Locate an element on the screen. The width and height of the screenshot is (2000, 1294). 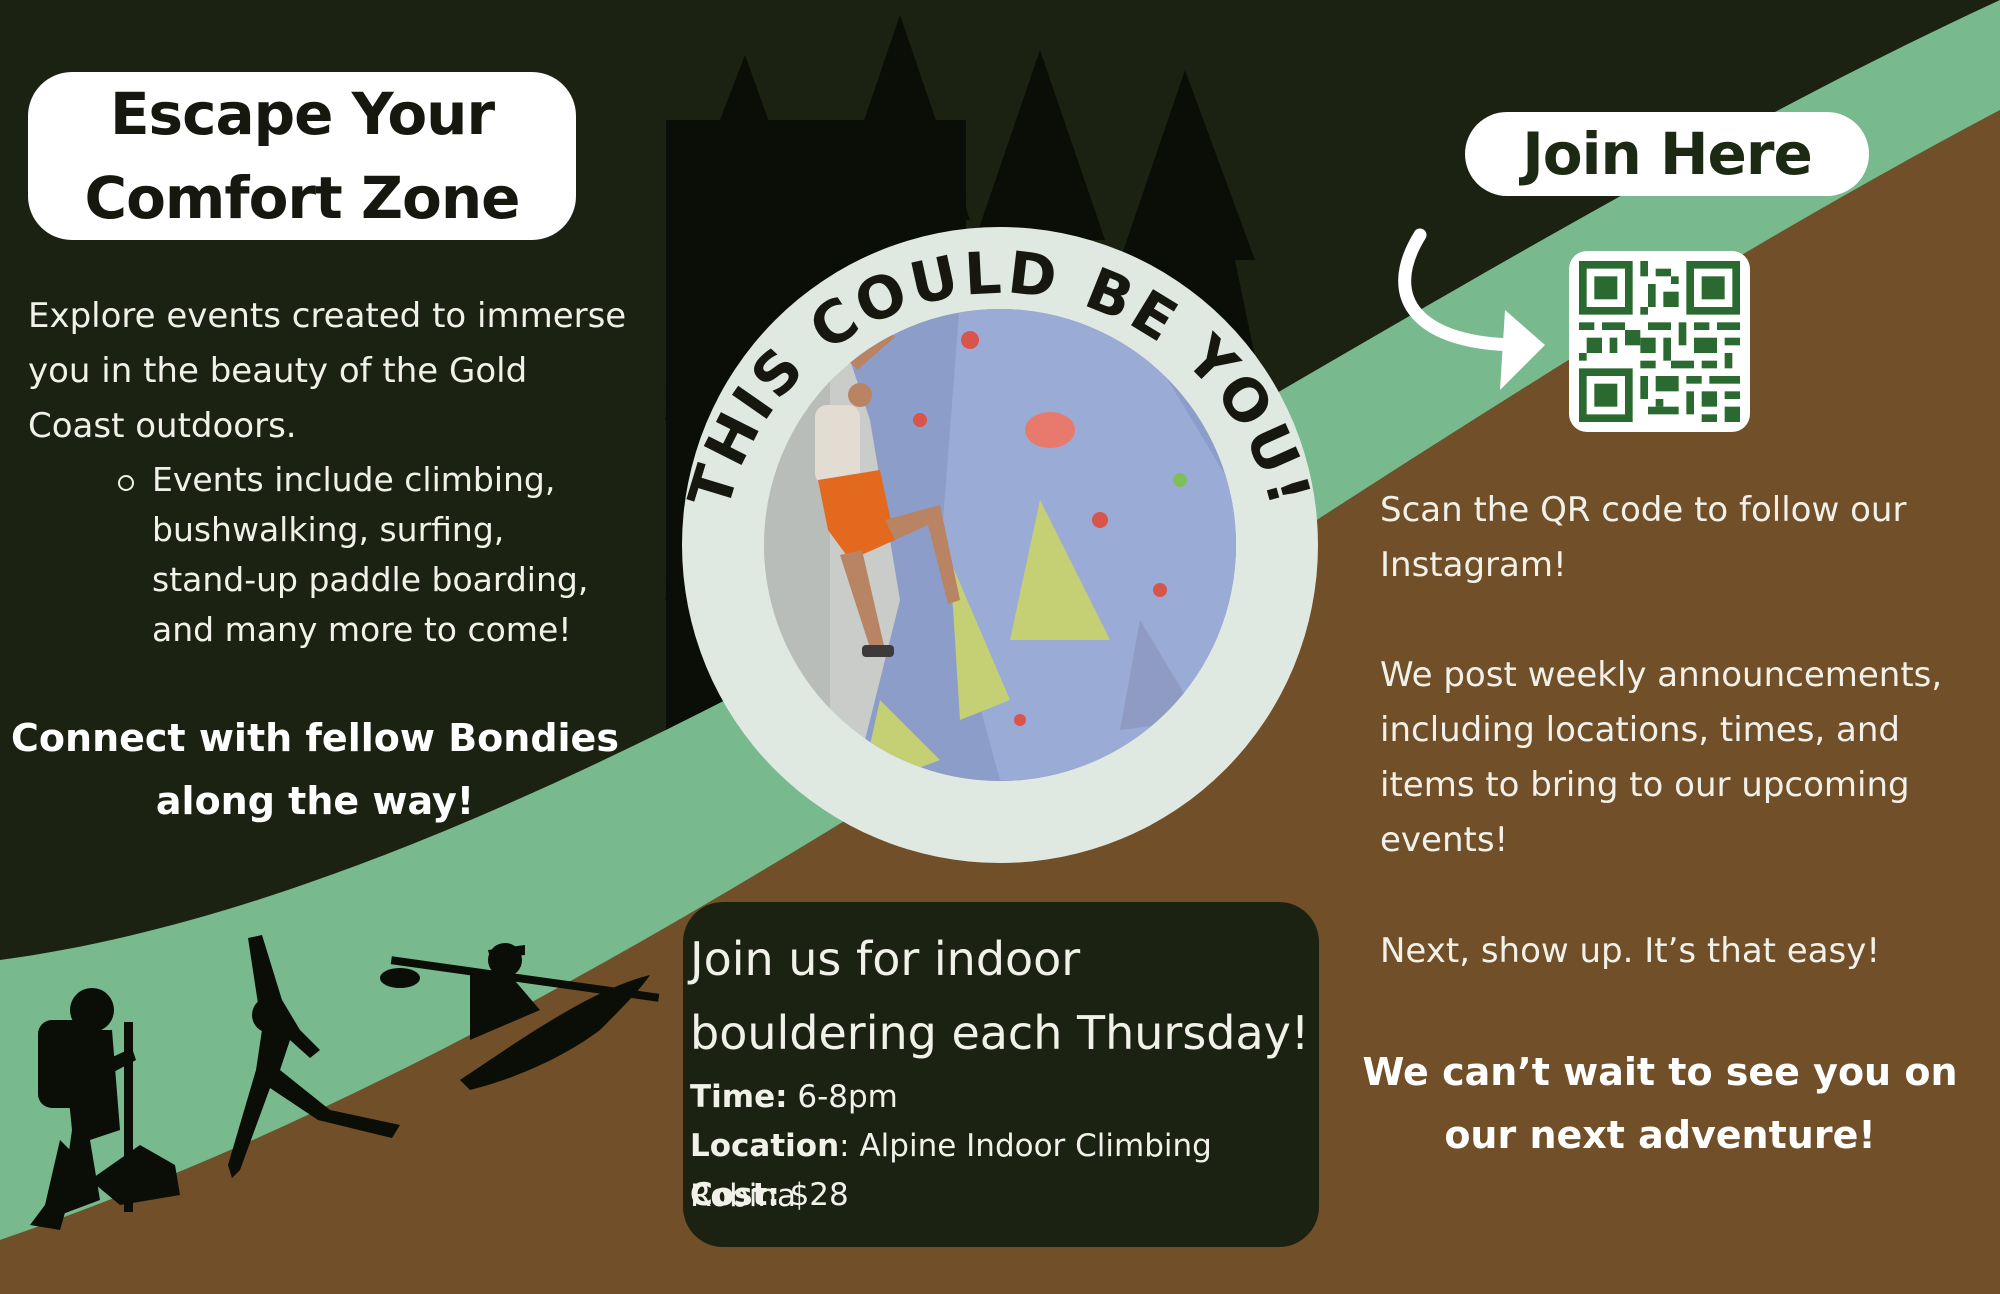
event-cost: Cost: $28 is located at coordinates (1005, 1195).